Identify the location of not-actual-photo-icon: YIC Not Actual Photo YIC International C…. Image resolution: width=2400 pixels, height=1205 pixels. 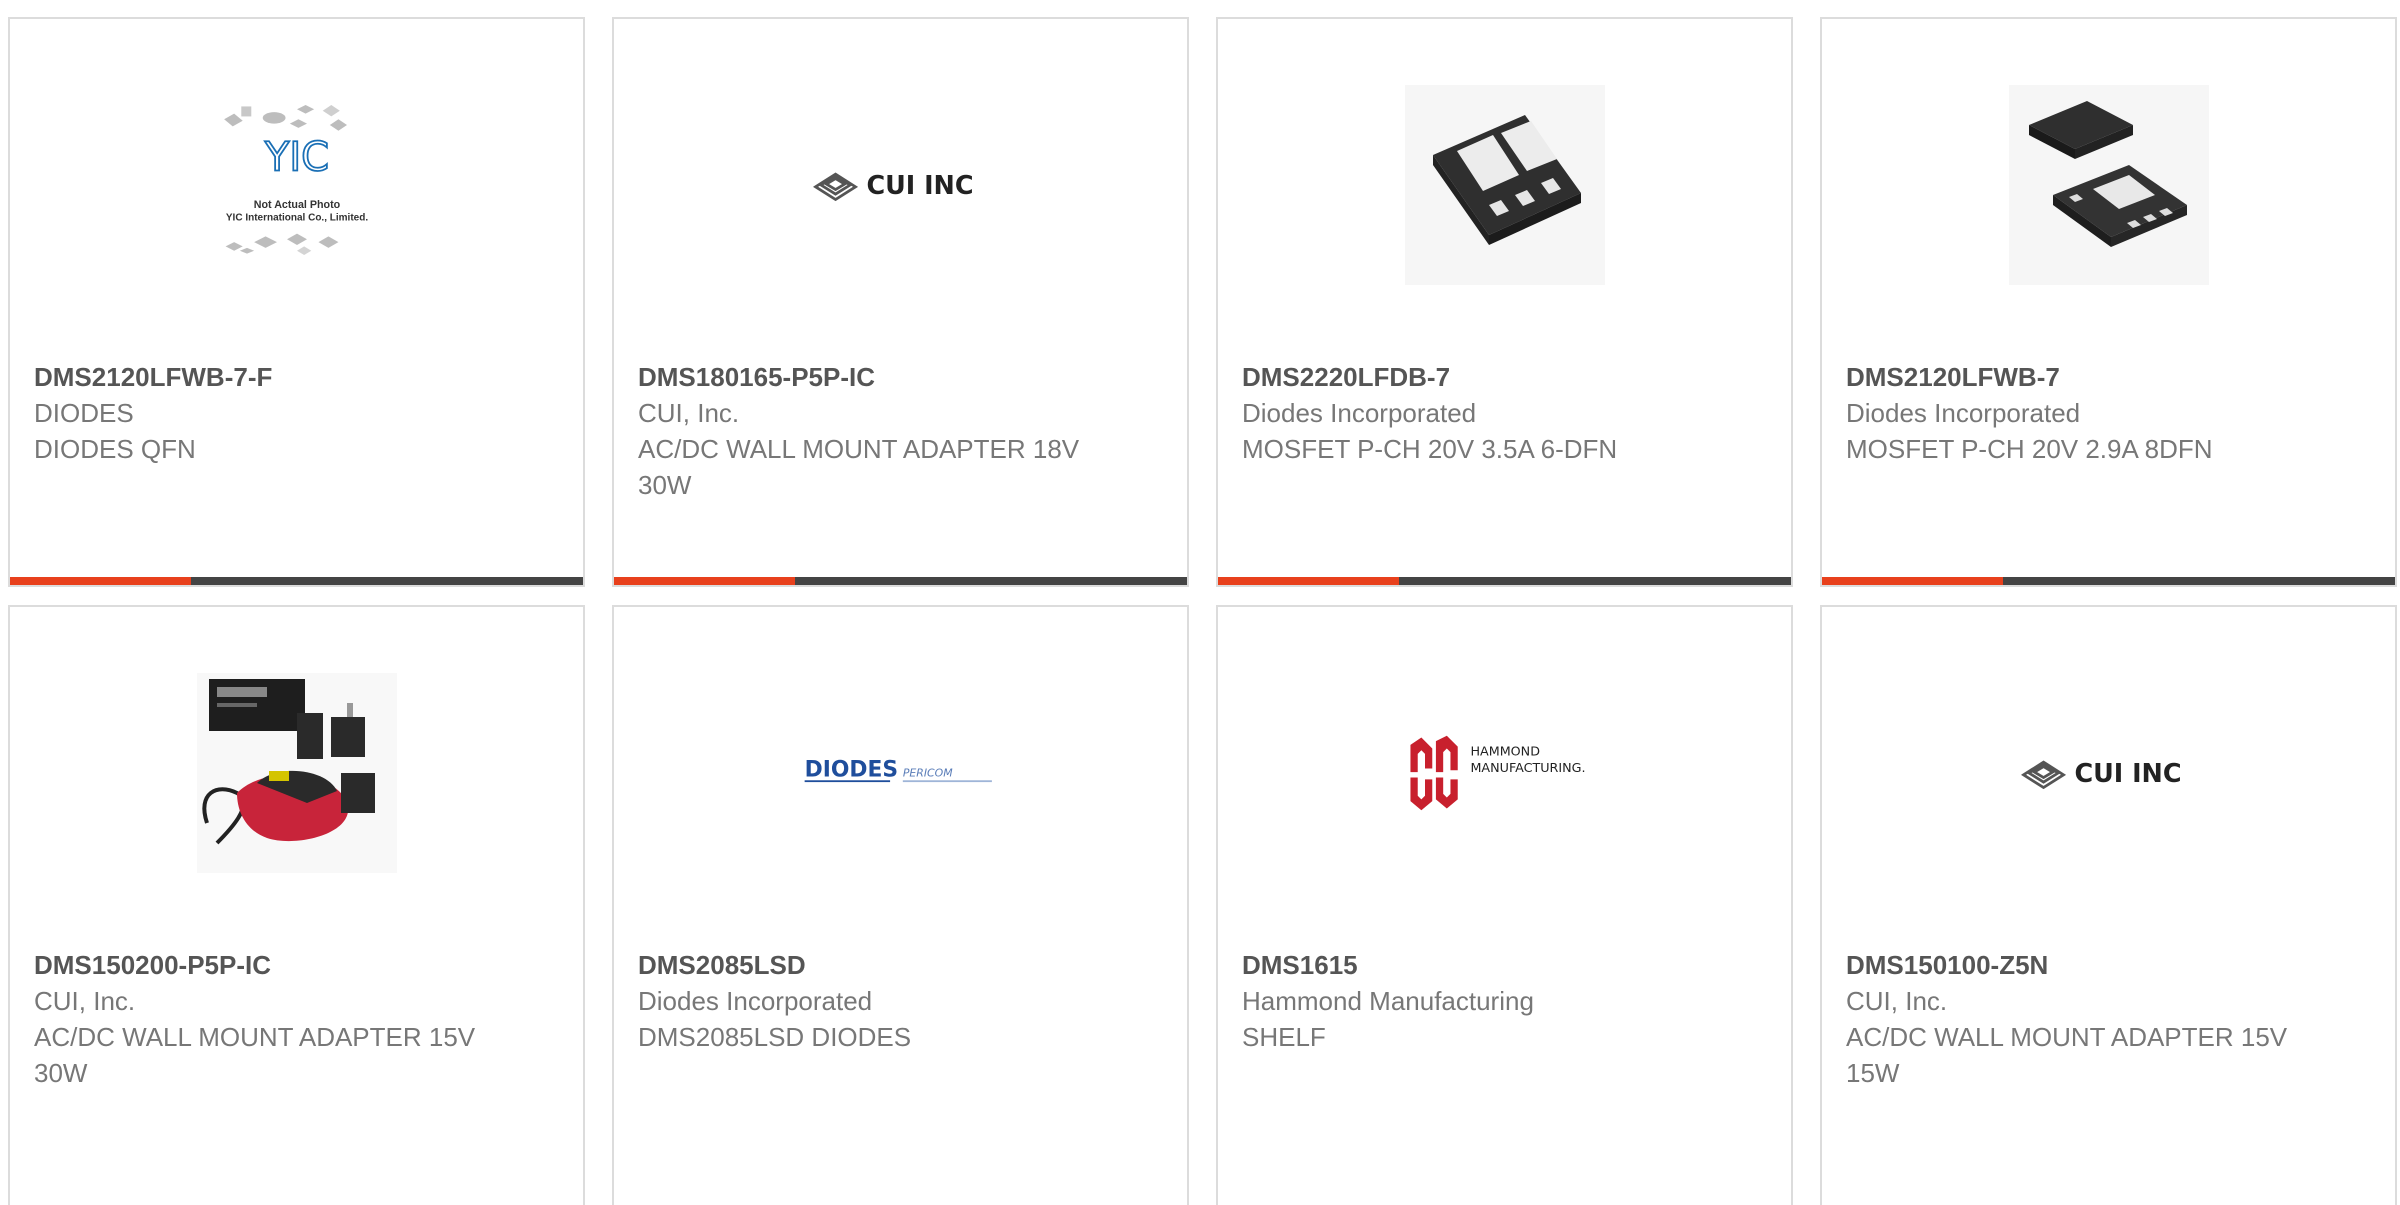
(295, 180).